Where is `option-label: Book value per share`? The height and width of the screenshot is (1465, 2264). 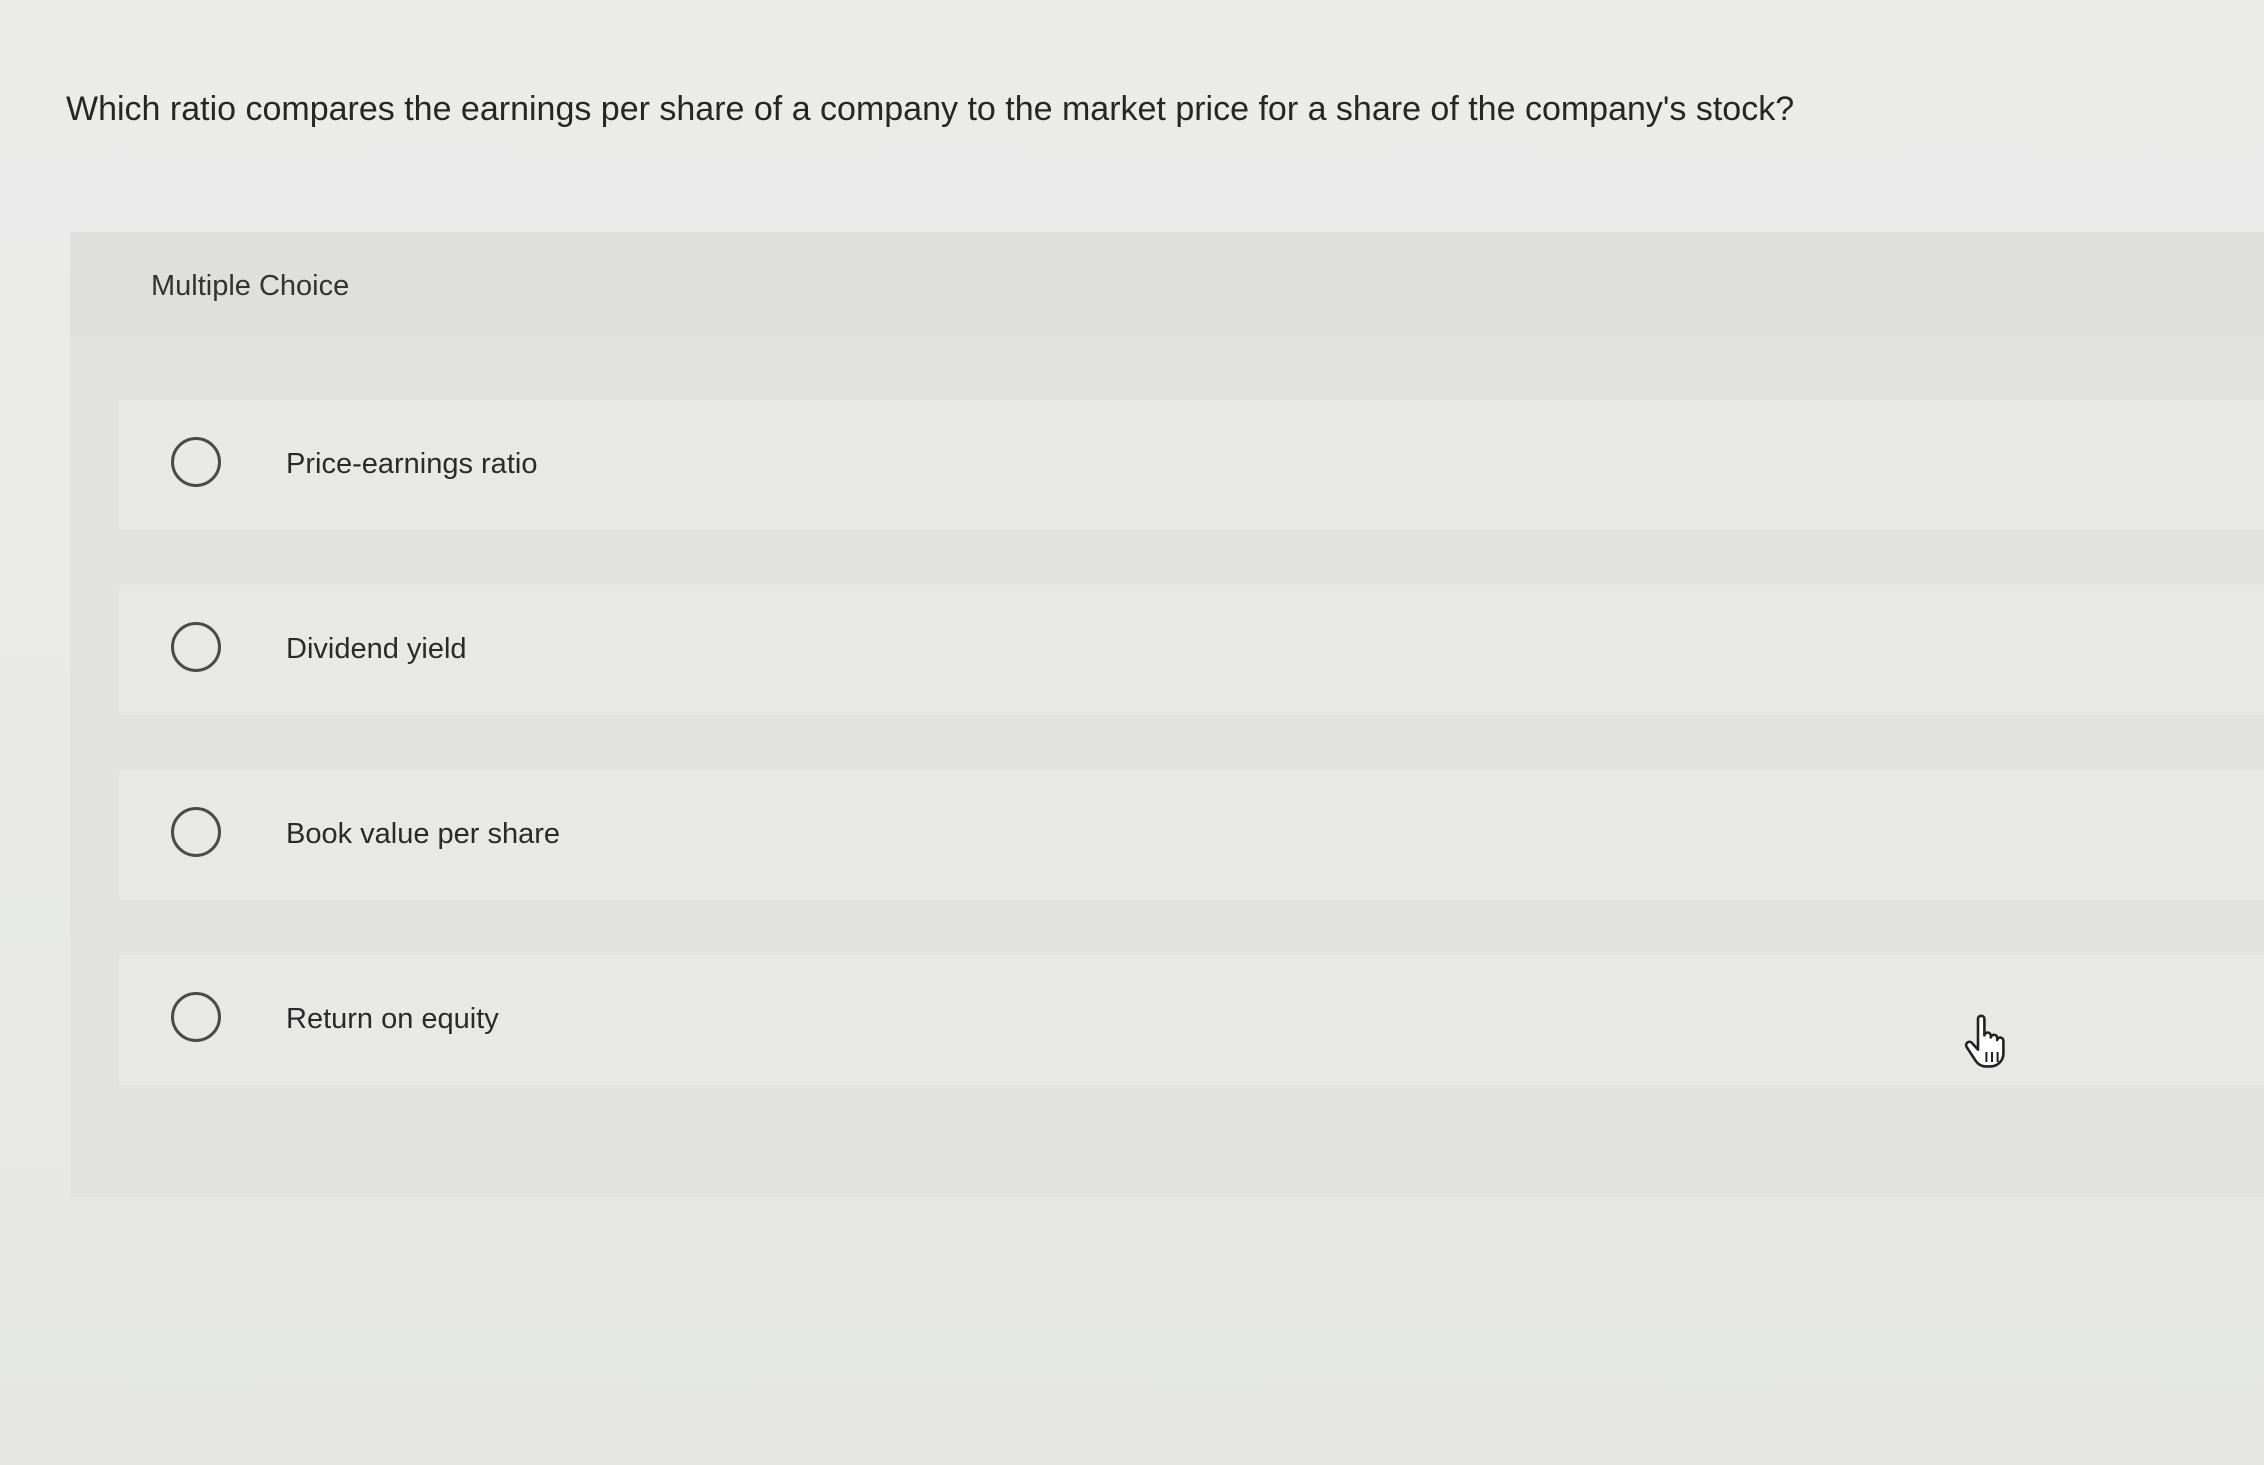
option-label: Book value per share is located at coordinates (423, 834).